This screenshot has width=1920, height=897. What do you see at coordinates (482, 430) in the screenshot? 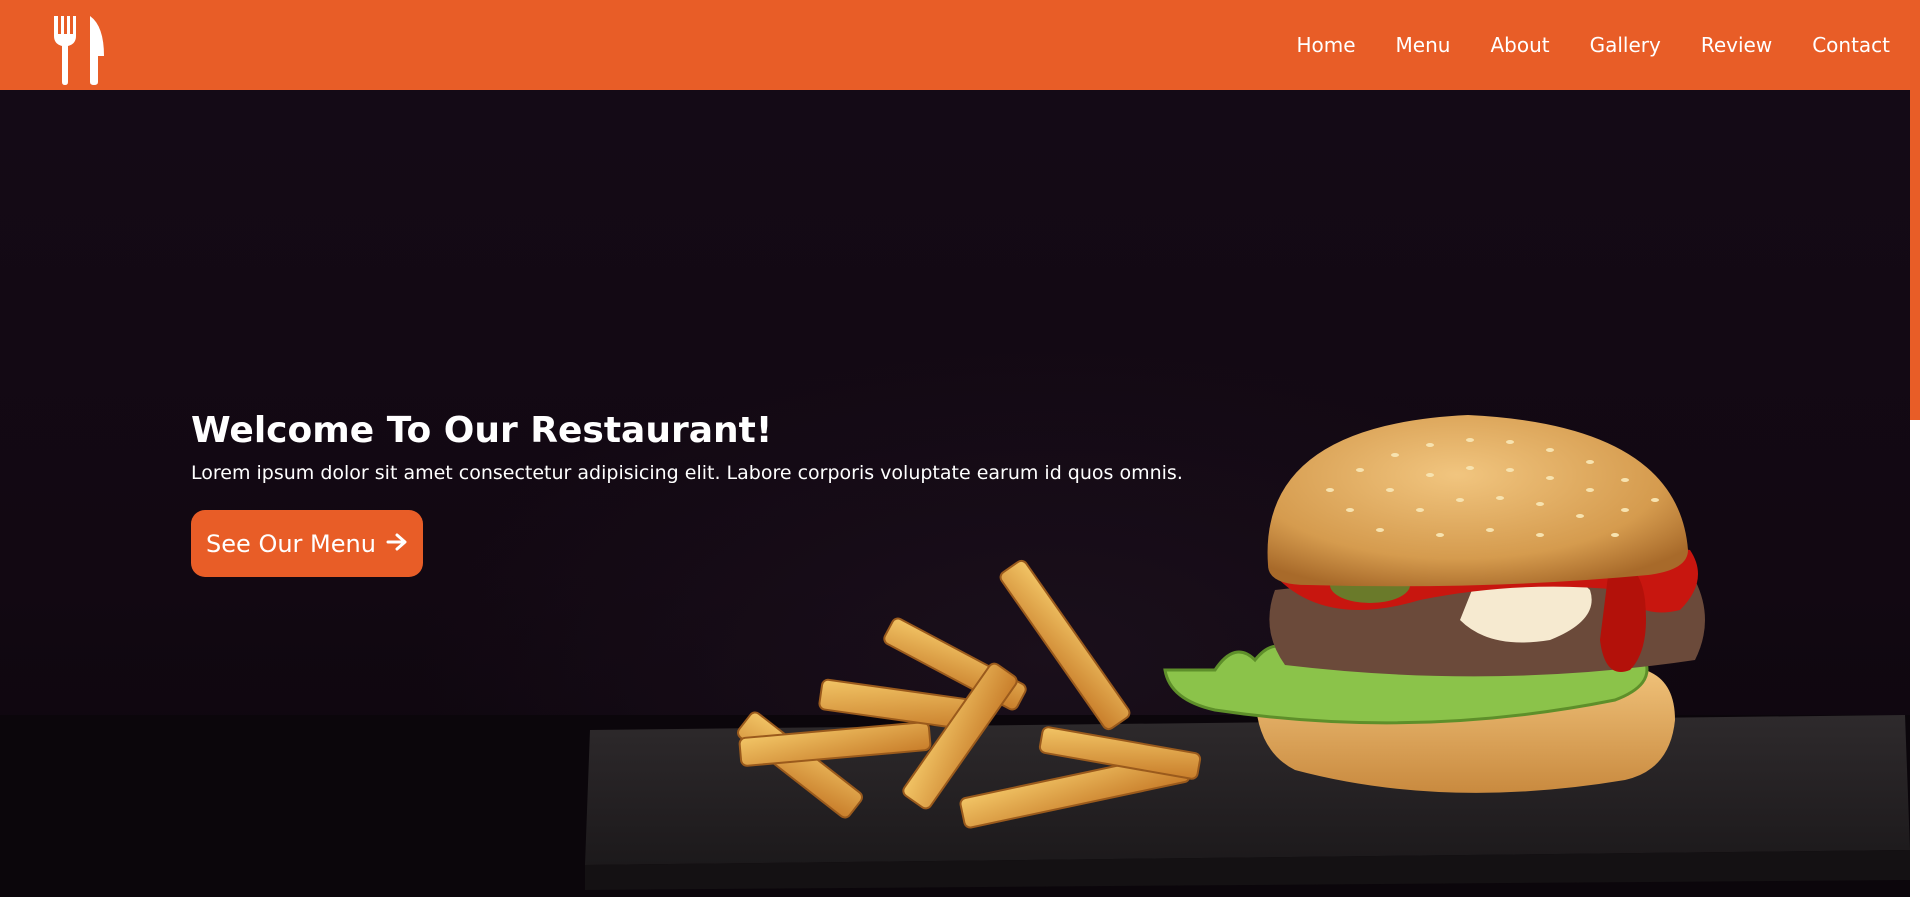
I see `hero-title: Welcome To Our Restaurant!` at bounding box center [482, 430].